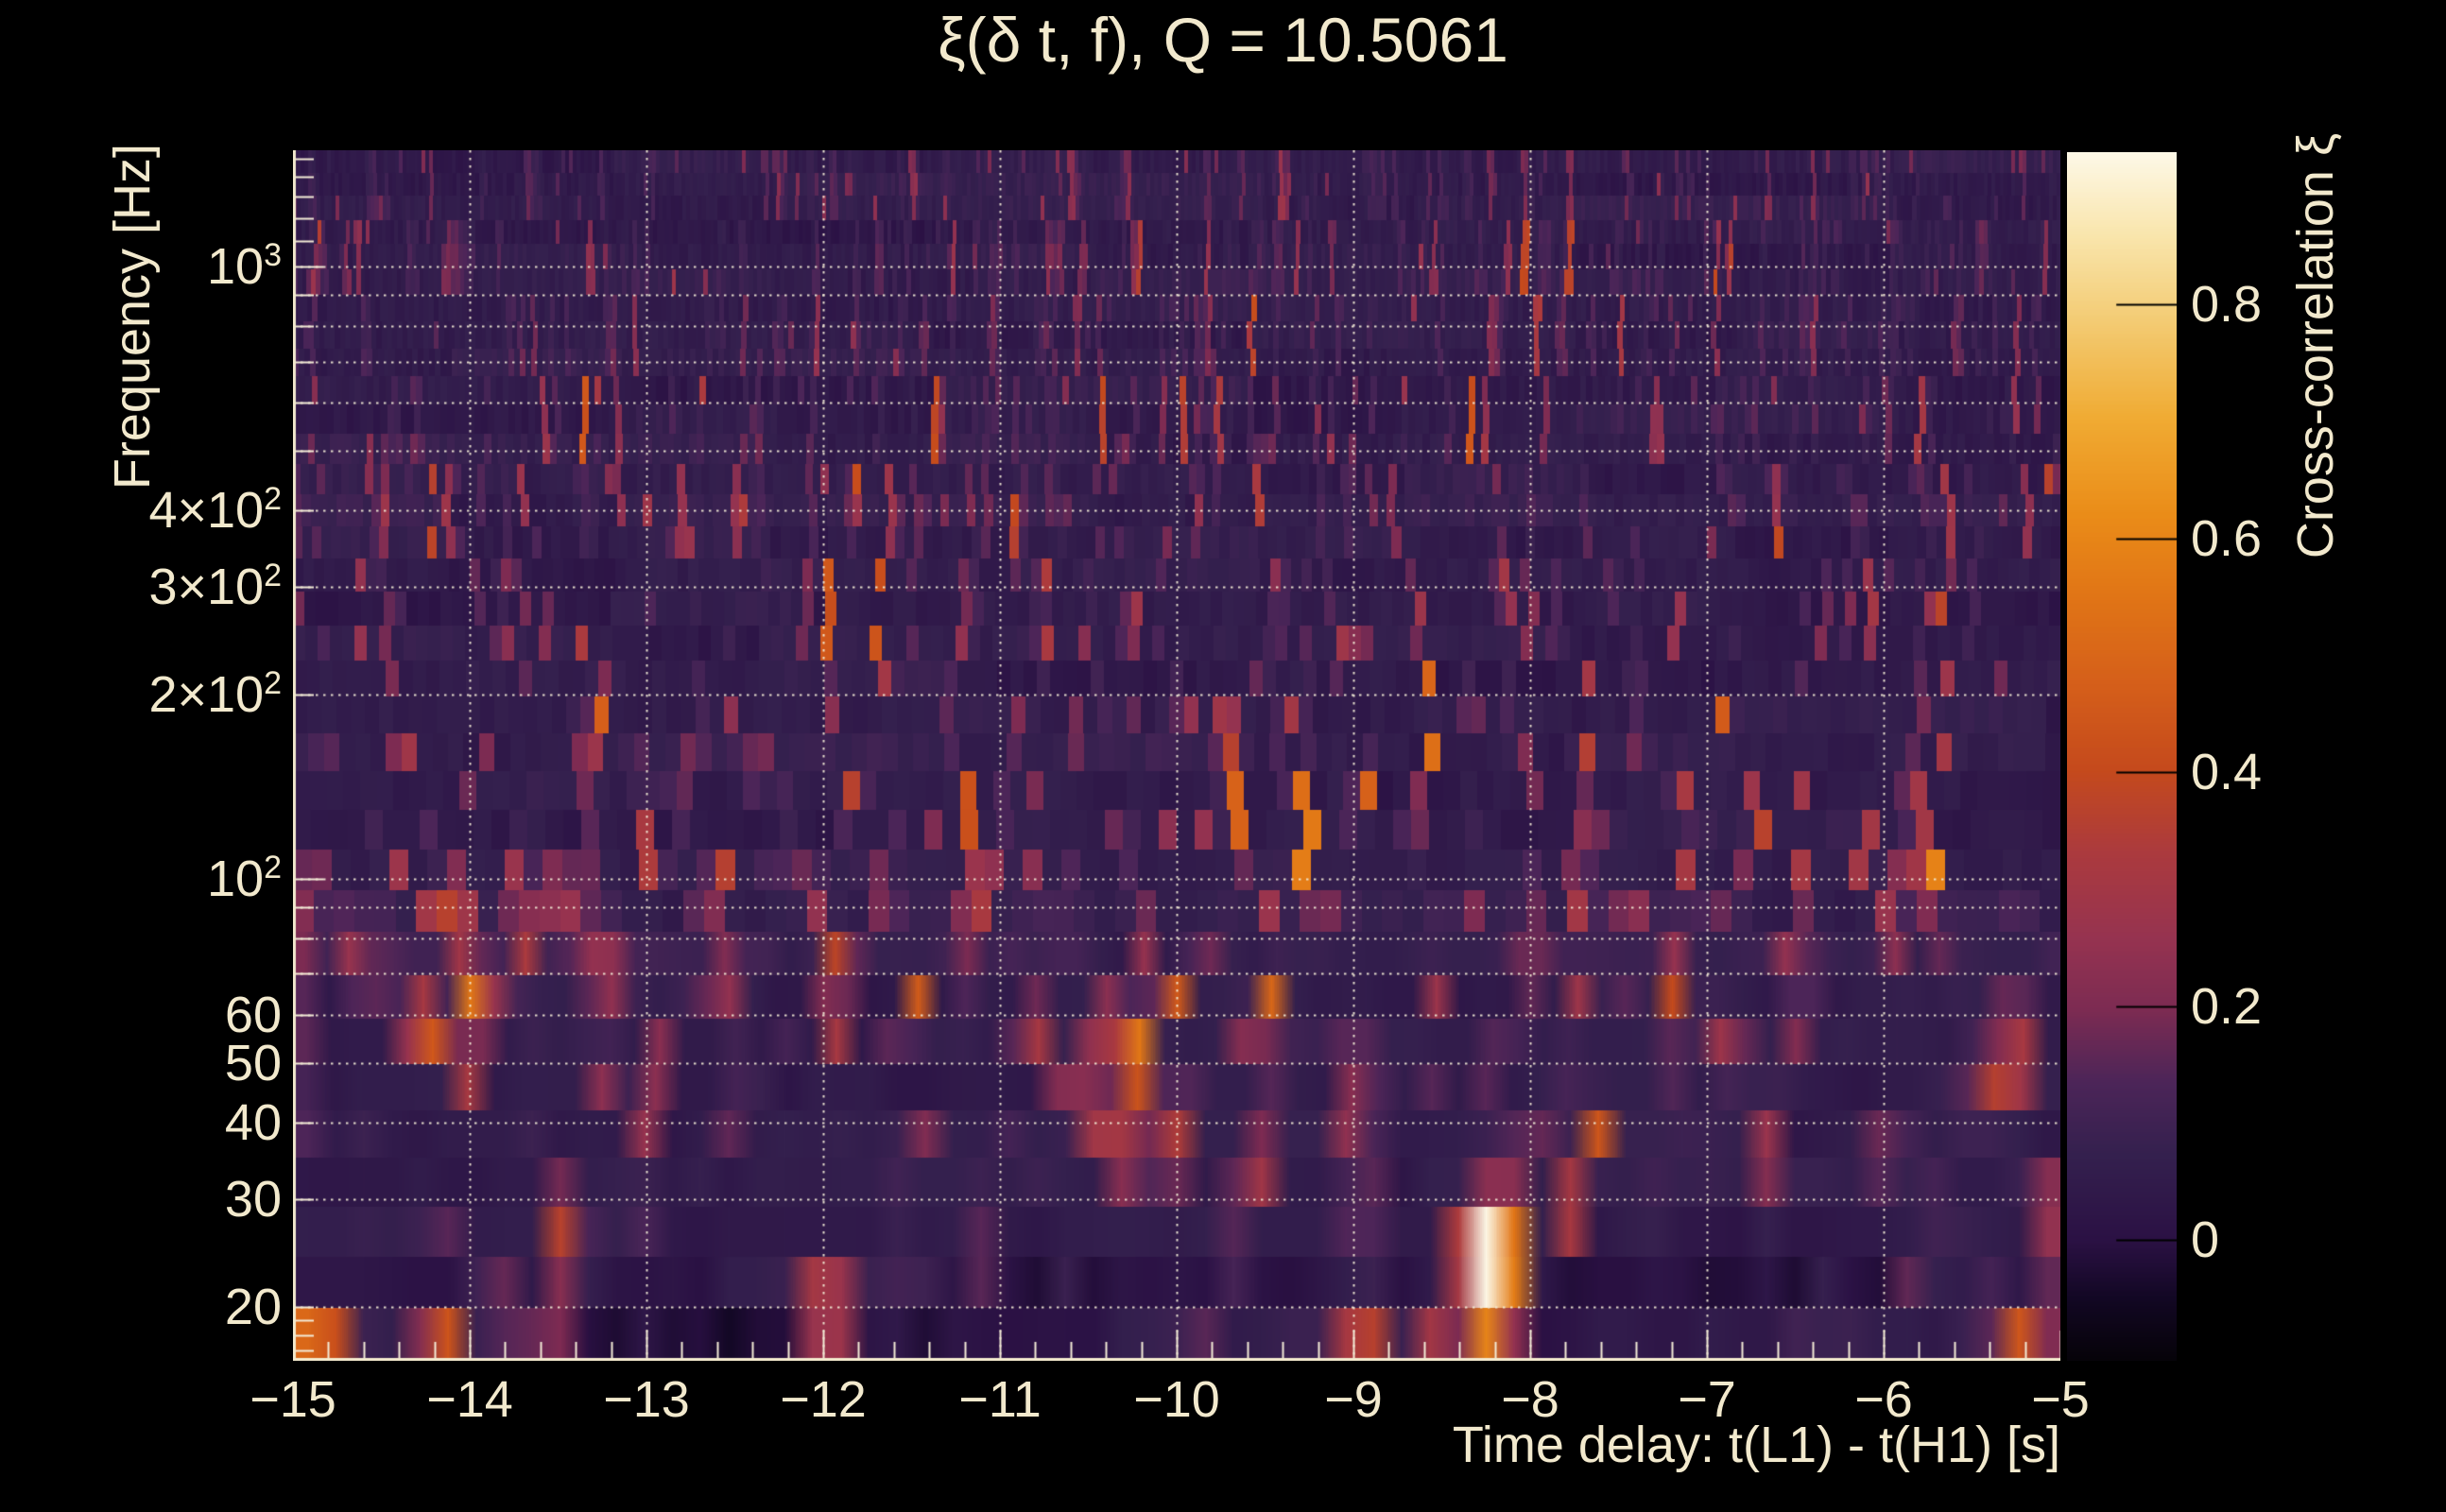  Describe the element at coordinates (2227, 304) in the screenshot. I see `colorbar-tick-label: 0.8` at that location.